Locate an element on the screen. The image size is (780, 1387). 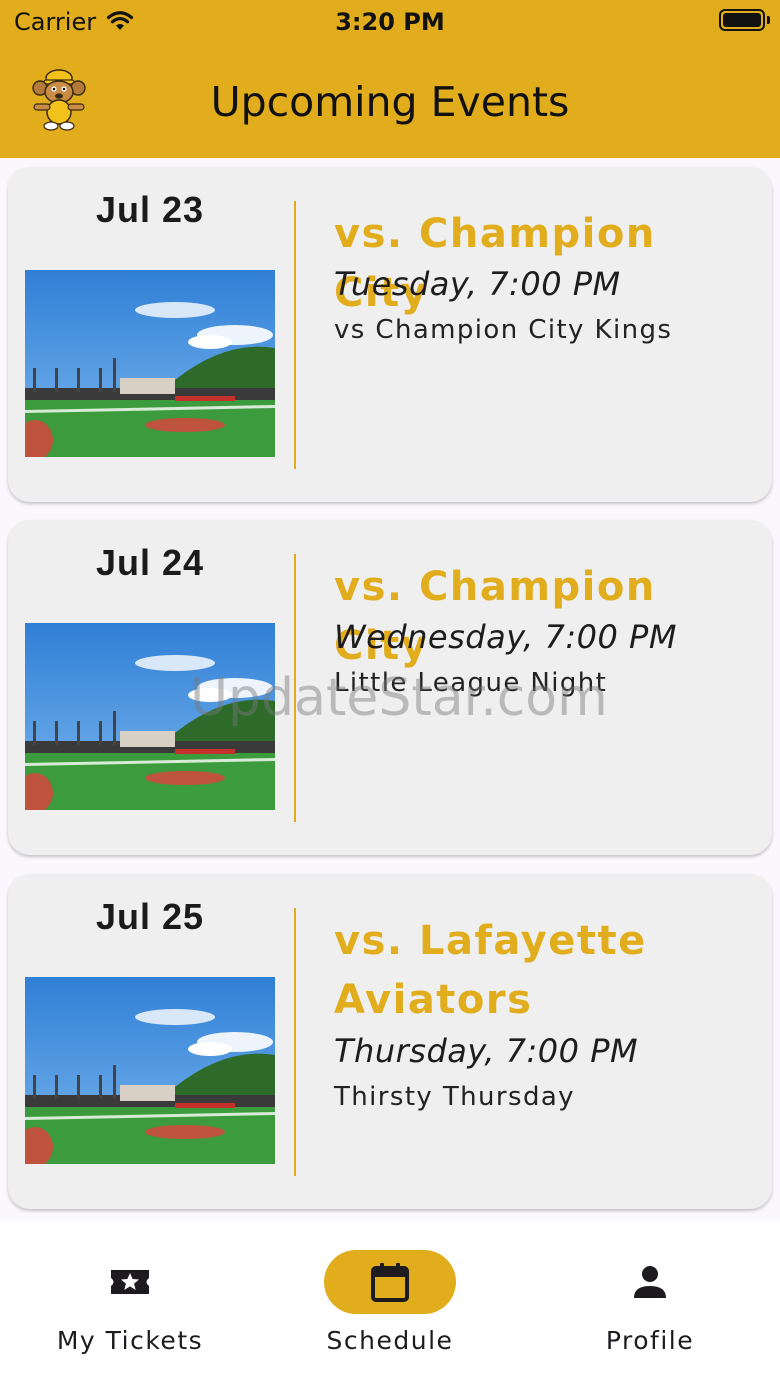
battery-tip is located at coordinates (768, 20).